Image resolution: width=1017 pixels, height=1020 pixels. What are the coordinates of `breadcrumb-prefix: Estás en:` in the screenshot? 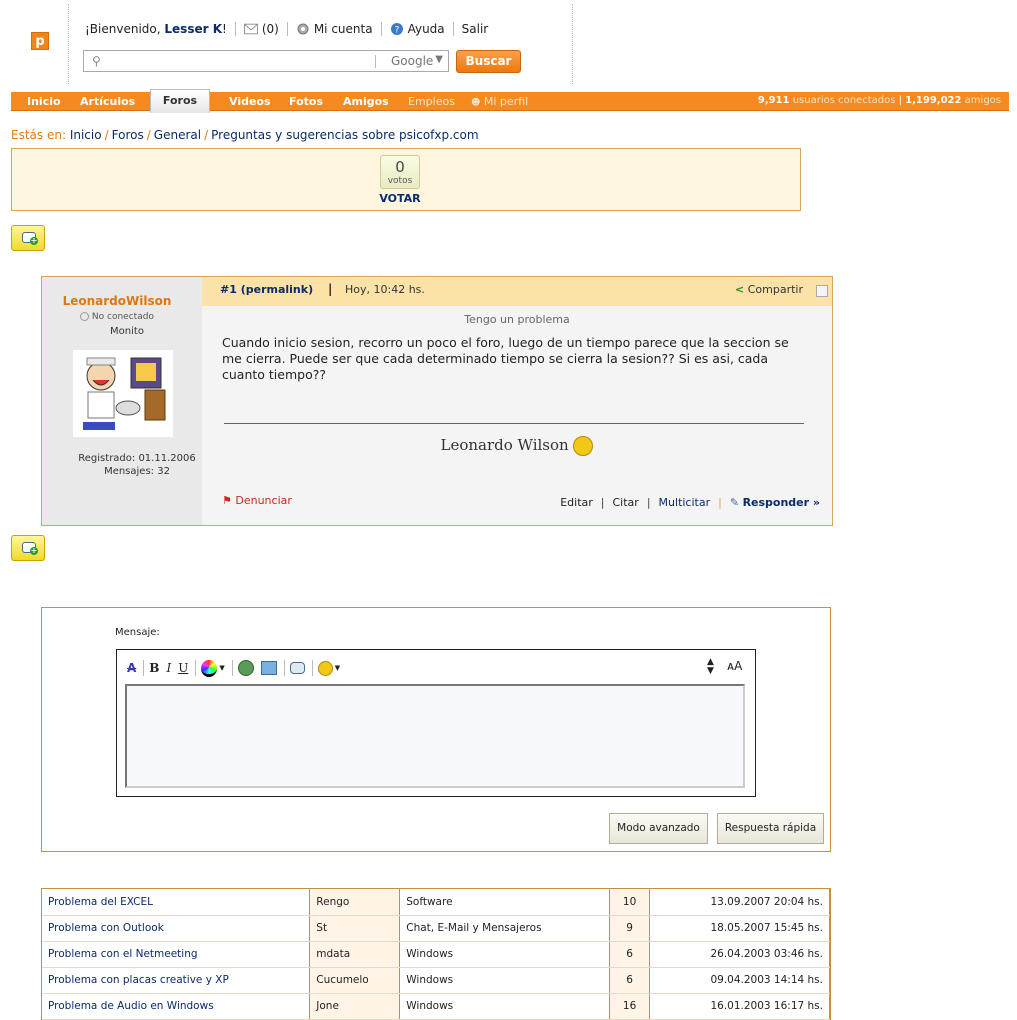 It's located at (38, 135).